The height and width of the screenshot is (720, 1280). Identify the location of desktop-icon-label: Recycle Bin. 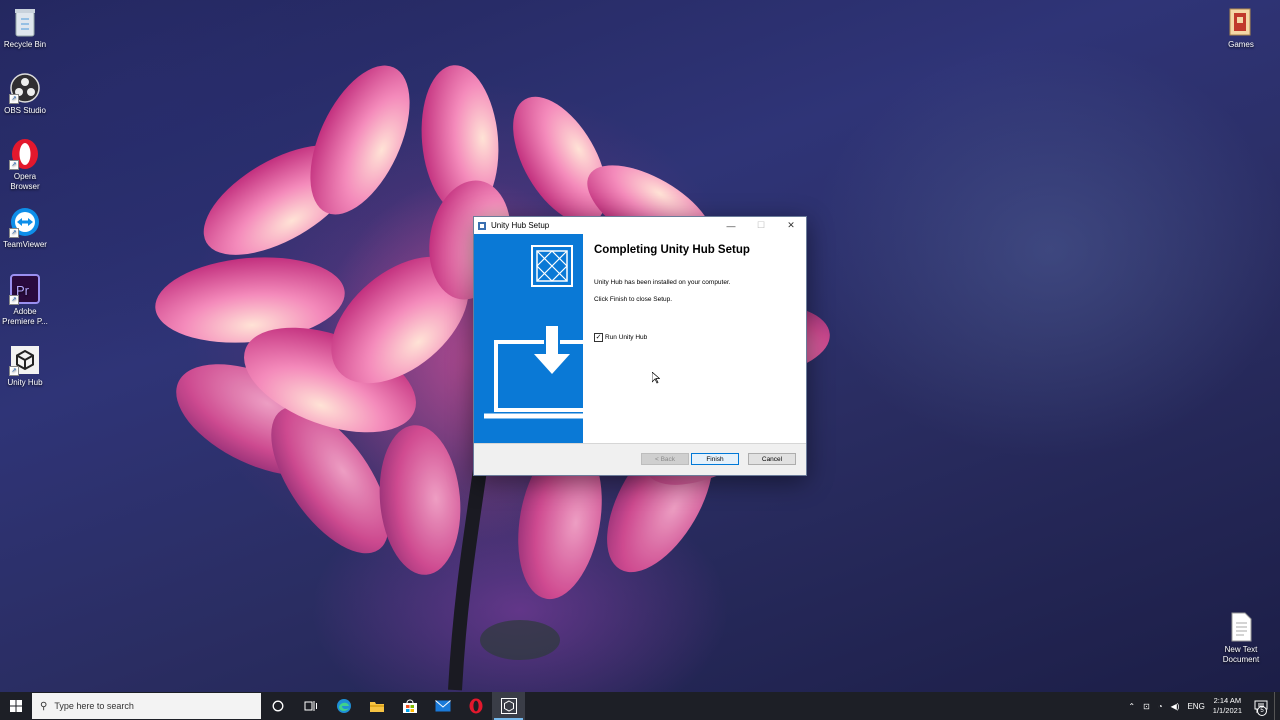
(25, 44).